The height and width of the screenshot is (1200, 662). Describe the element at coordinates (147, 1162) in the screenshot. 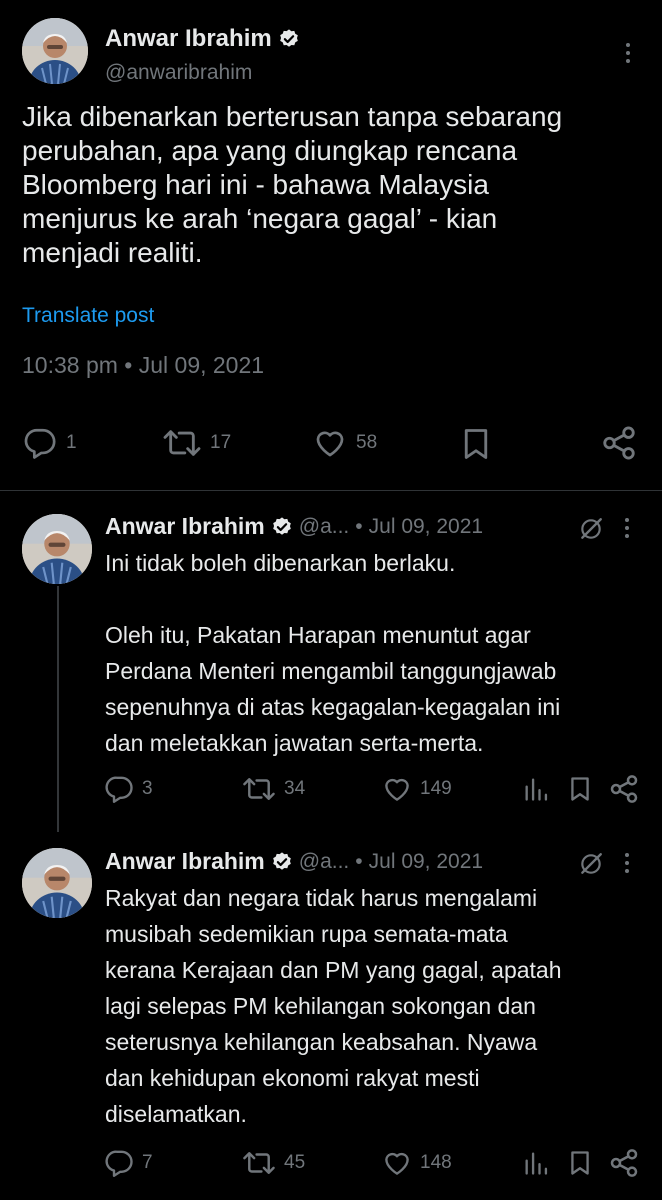

I see `reply-count: 7` at that location.